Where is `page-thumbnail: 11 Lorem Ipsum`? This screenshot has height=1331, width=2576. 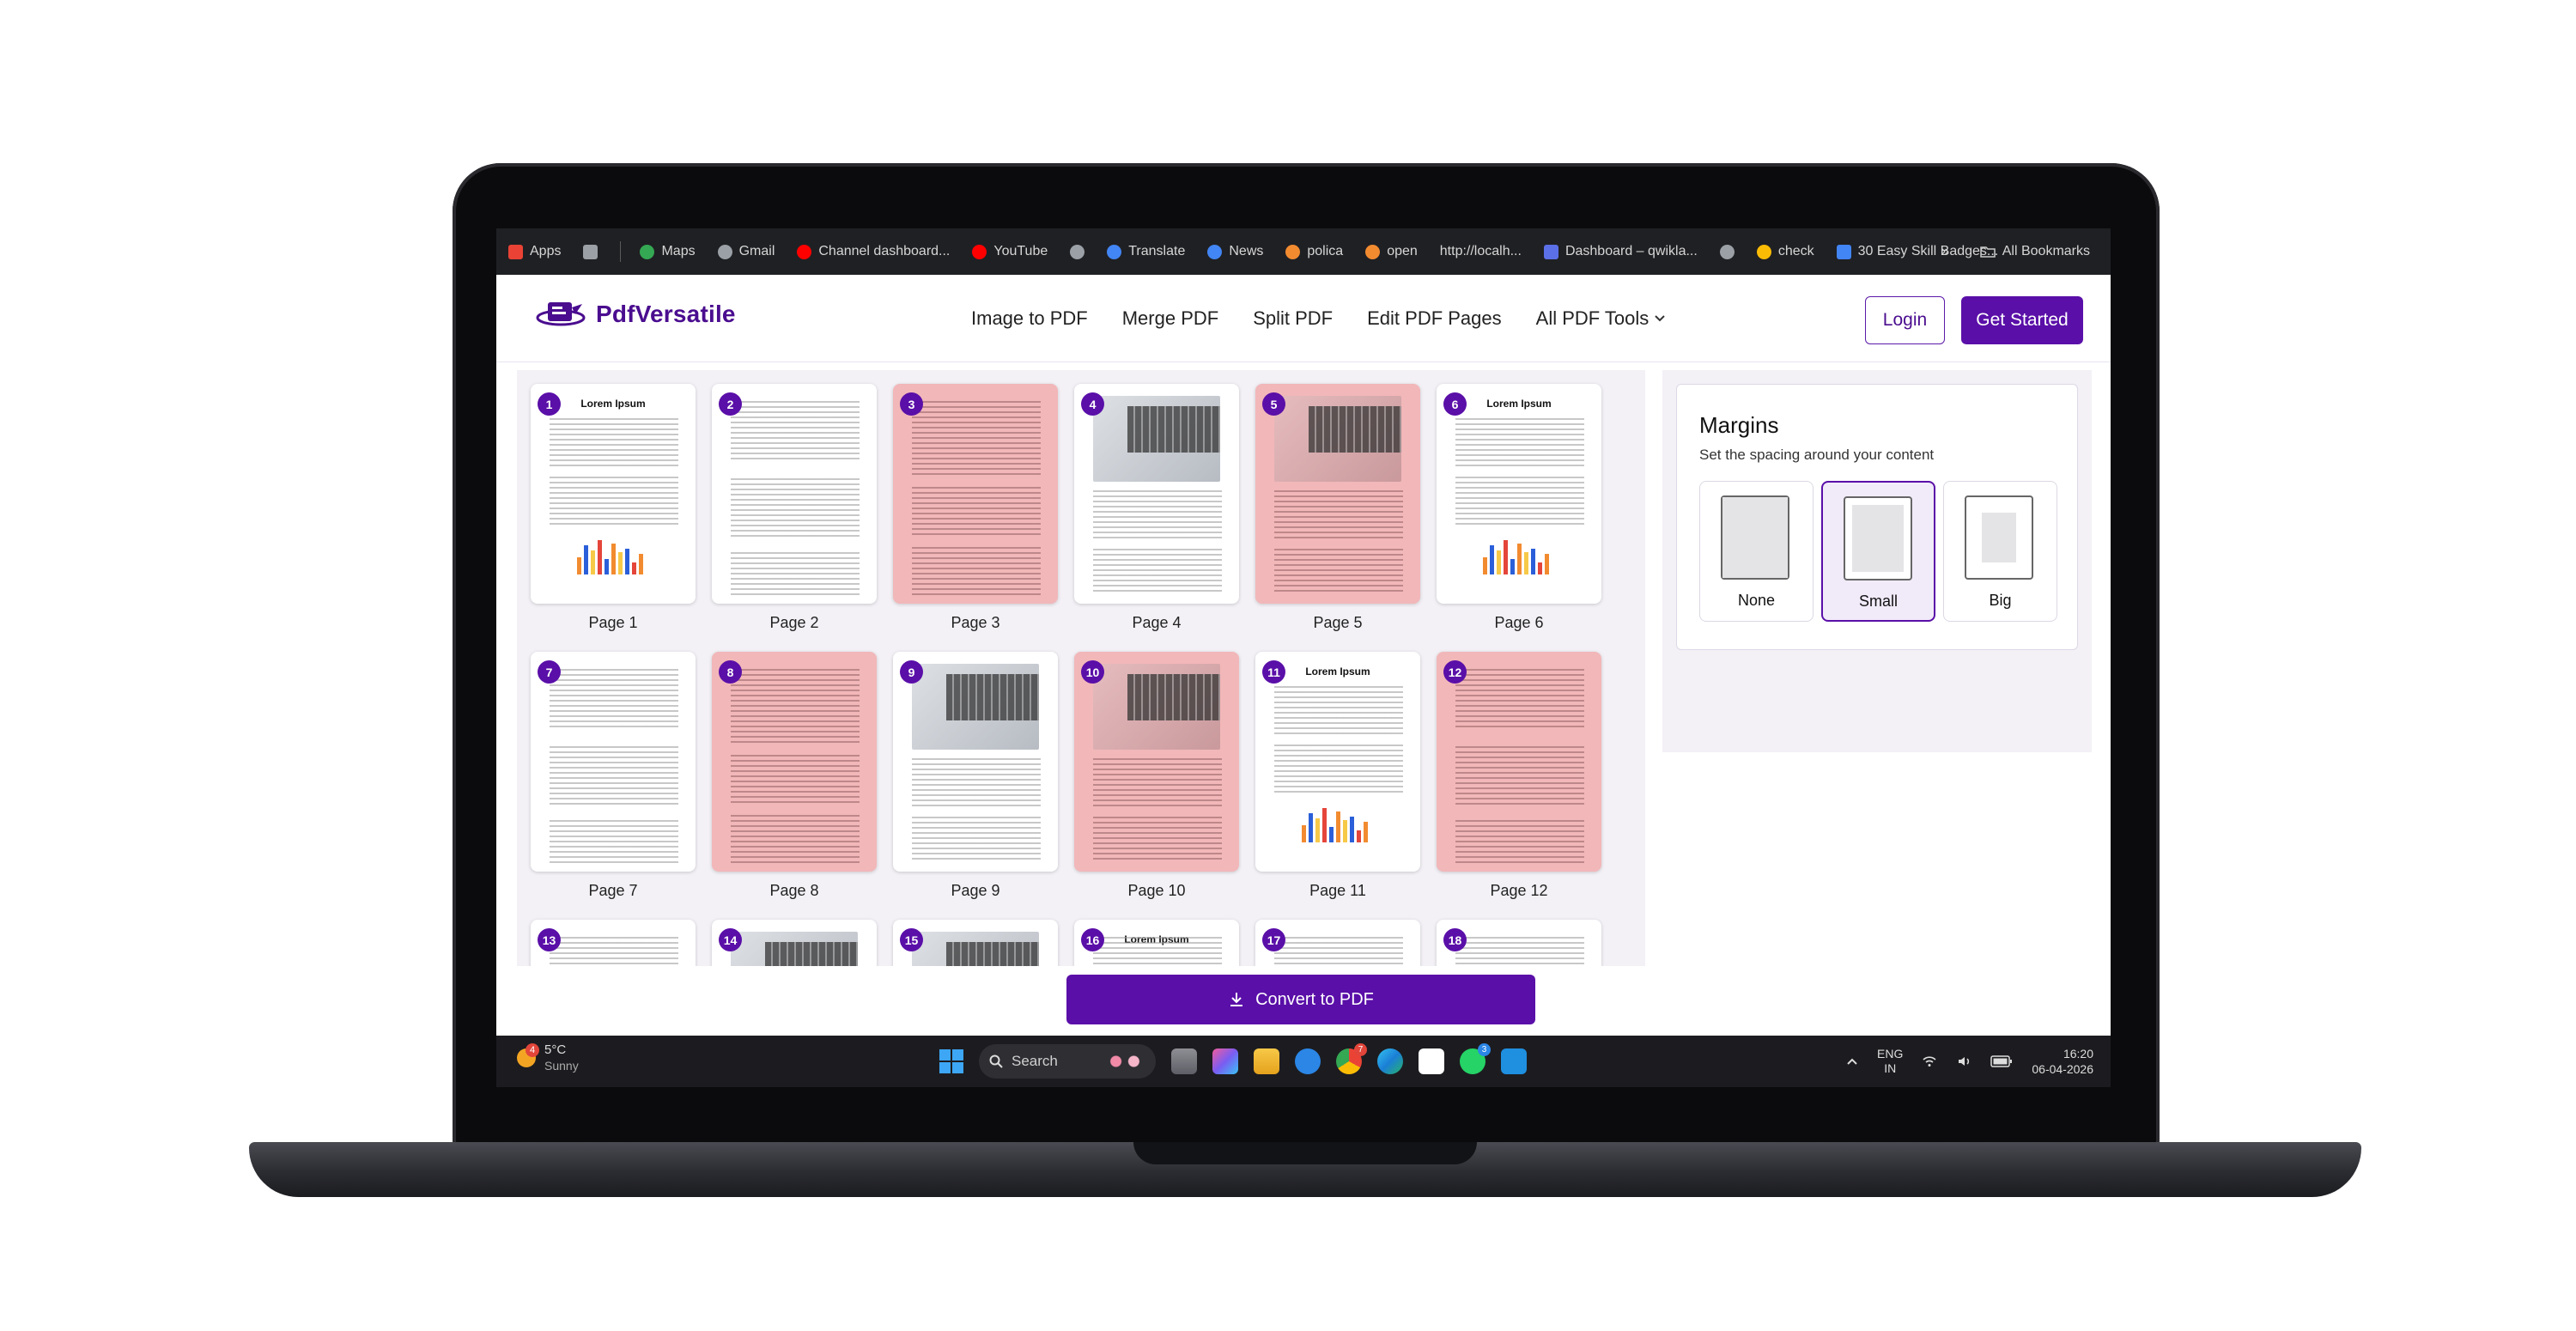
page-thumbnail: 11 Lorem Ipsum is located at coordinates (1338, 762).